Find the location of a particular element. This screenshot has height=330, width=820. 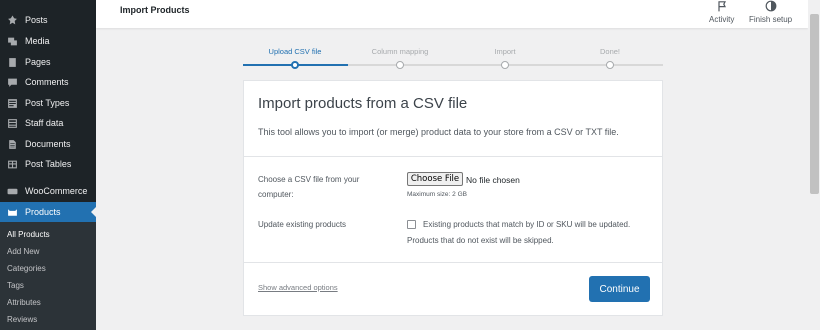

step-dot-column-mapping is located at coordinates (400, 65).